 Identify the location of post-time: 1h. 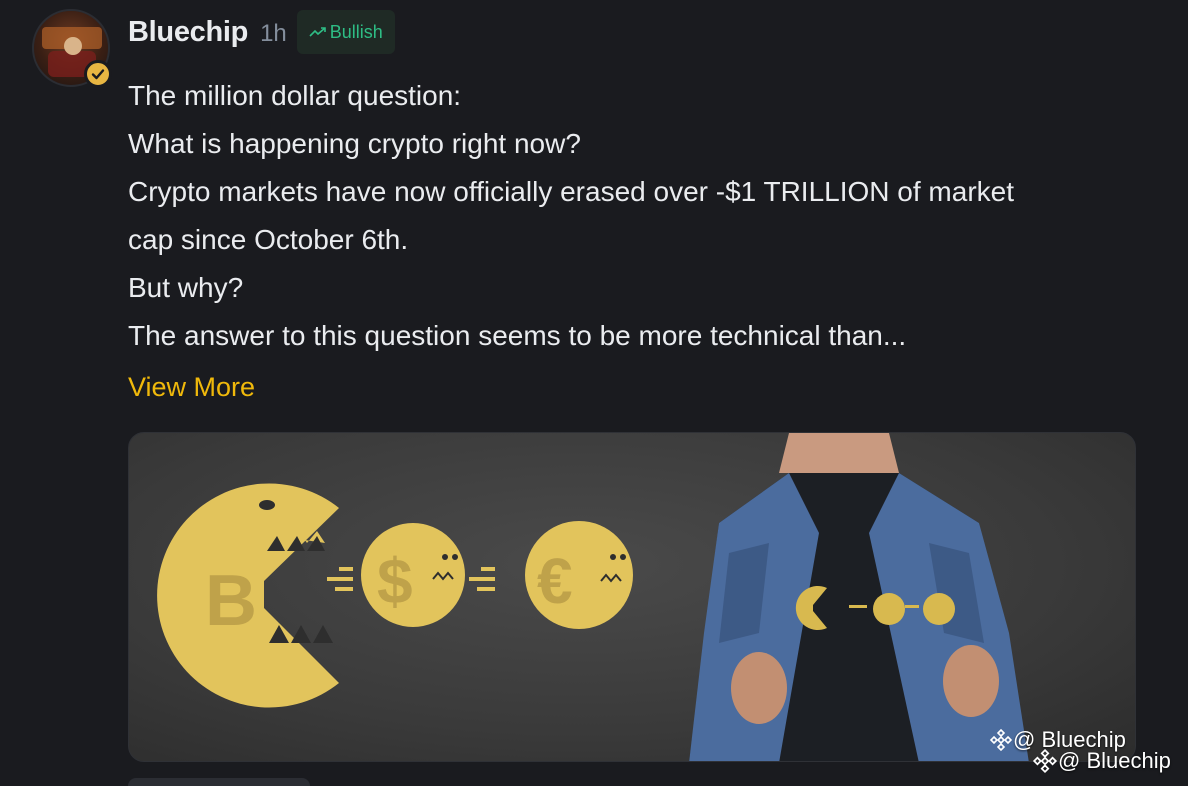
(273, 33).